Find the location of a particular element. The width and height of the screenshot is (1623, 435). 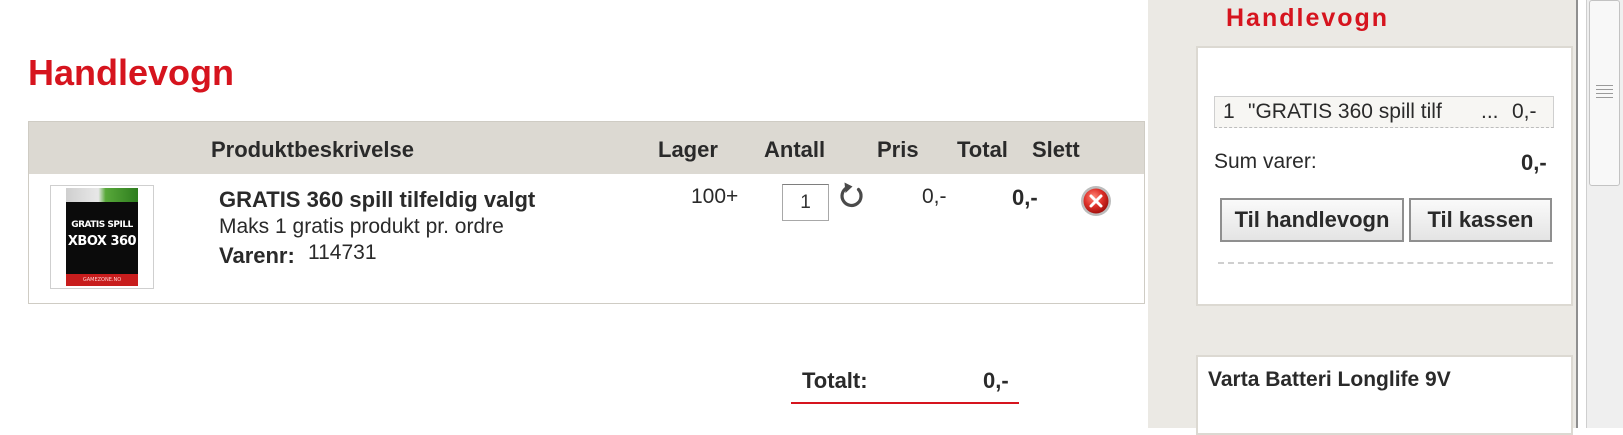

mini-cart-item: 1 "GRATIS 360 spill tilf ... 0,- is located at coordinates (1384, 112).